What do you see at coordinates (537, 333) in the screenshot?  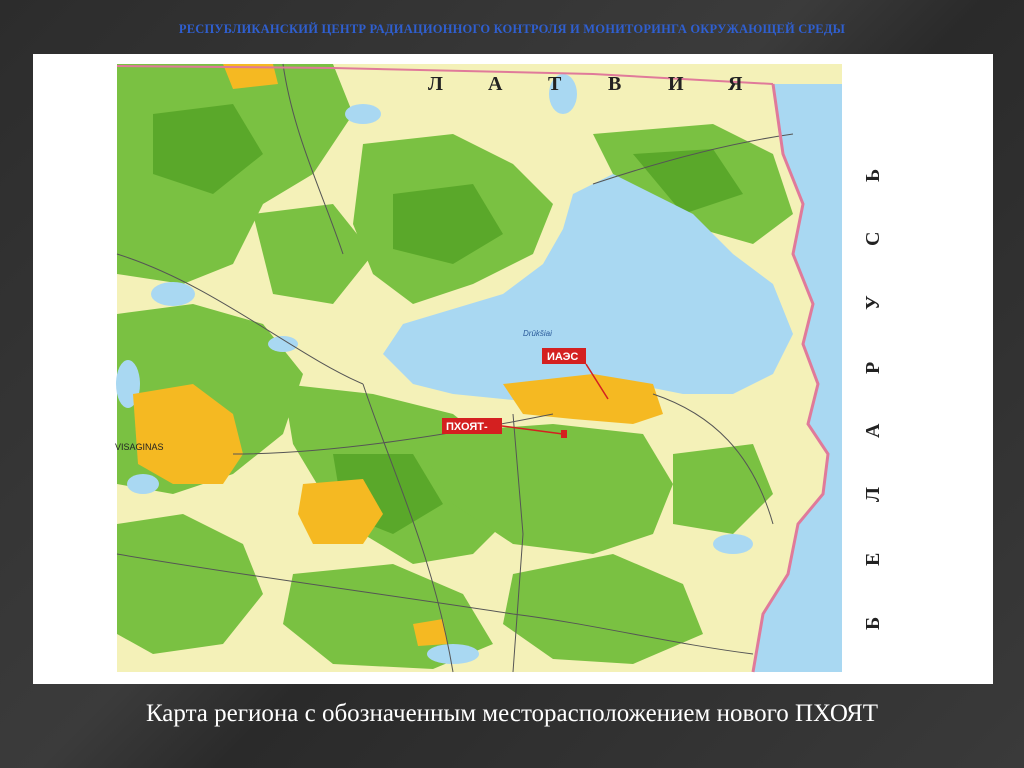 I see `lake-label: Drūkšiai` at bounding box center [537, 333].